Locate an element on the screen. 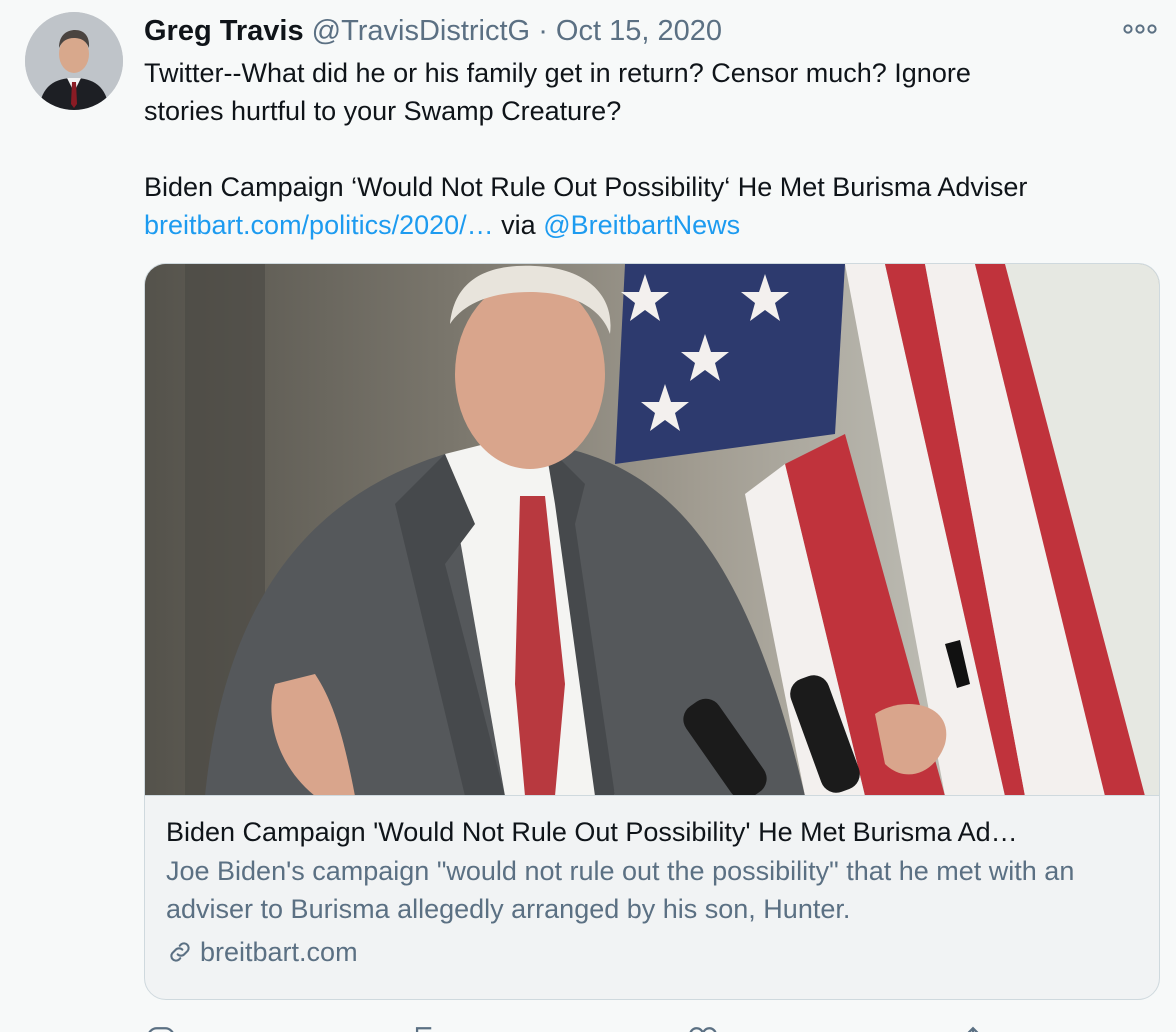 Image resolution: width=1176 pixels, height=1032 pixels. share-button is located at coordinates (973, 1028).